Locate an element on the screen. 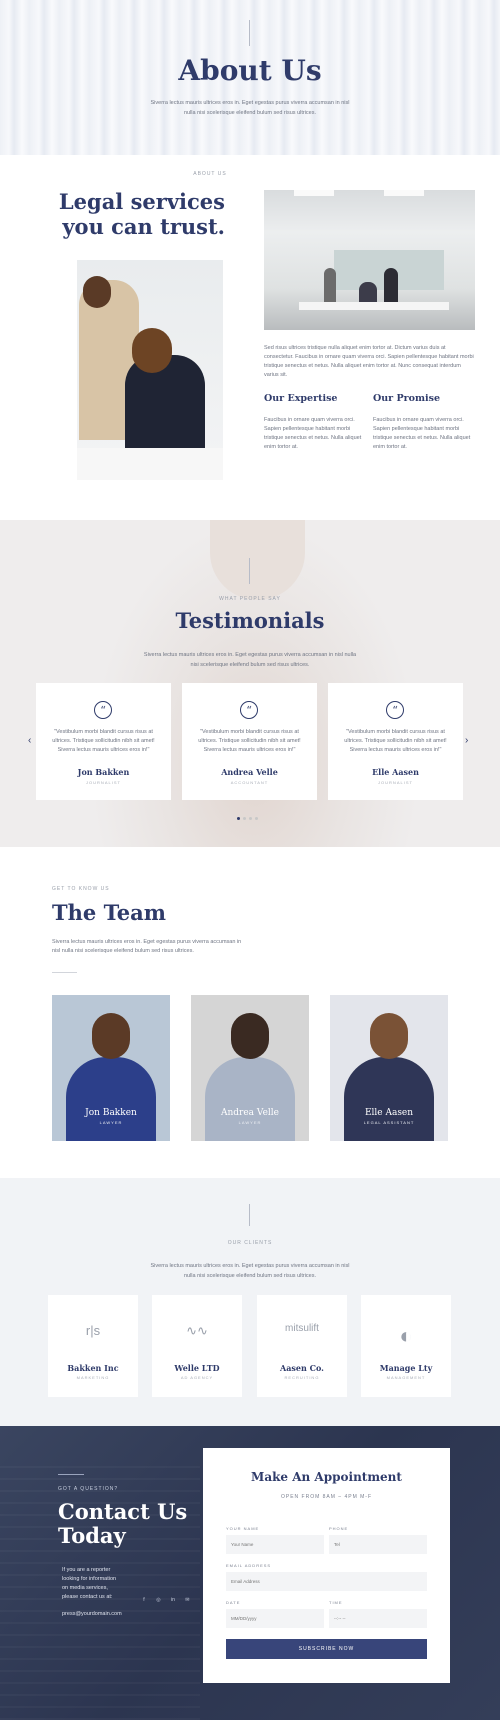 The height and width of the screenshot is (1720, 500). phone-label: PHONE is located at coordinates (339, 1528).